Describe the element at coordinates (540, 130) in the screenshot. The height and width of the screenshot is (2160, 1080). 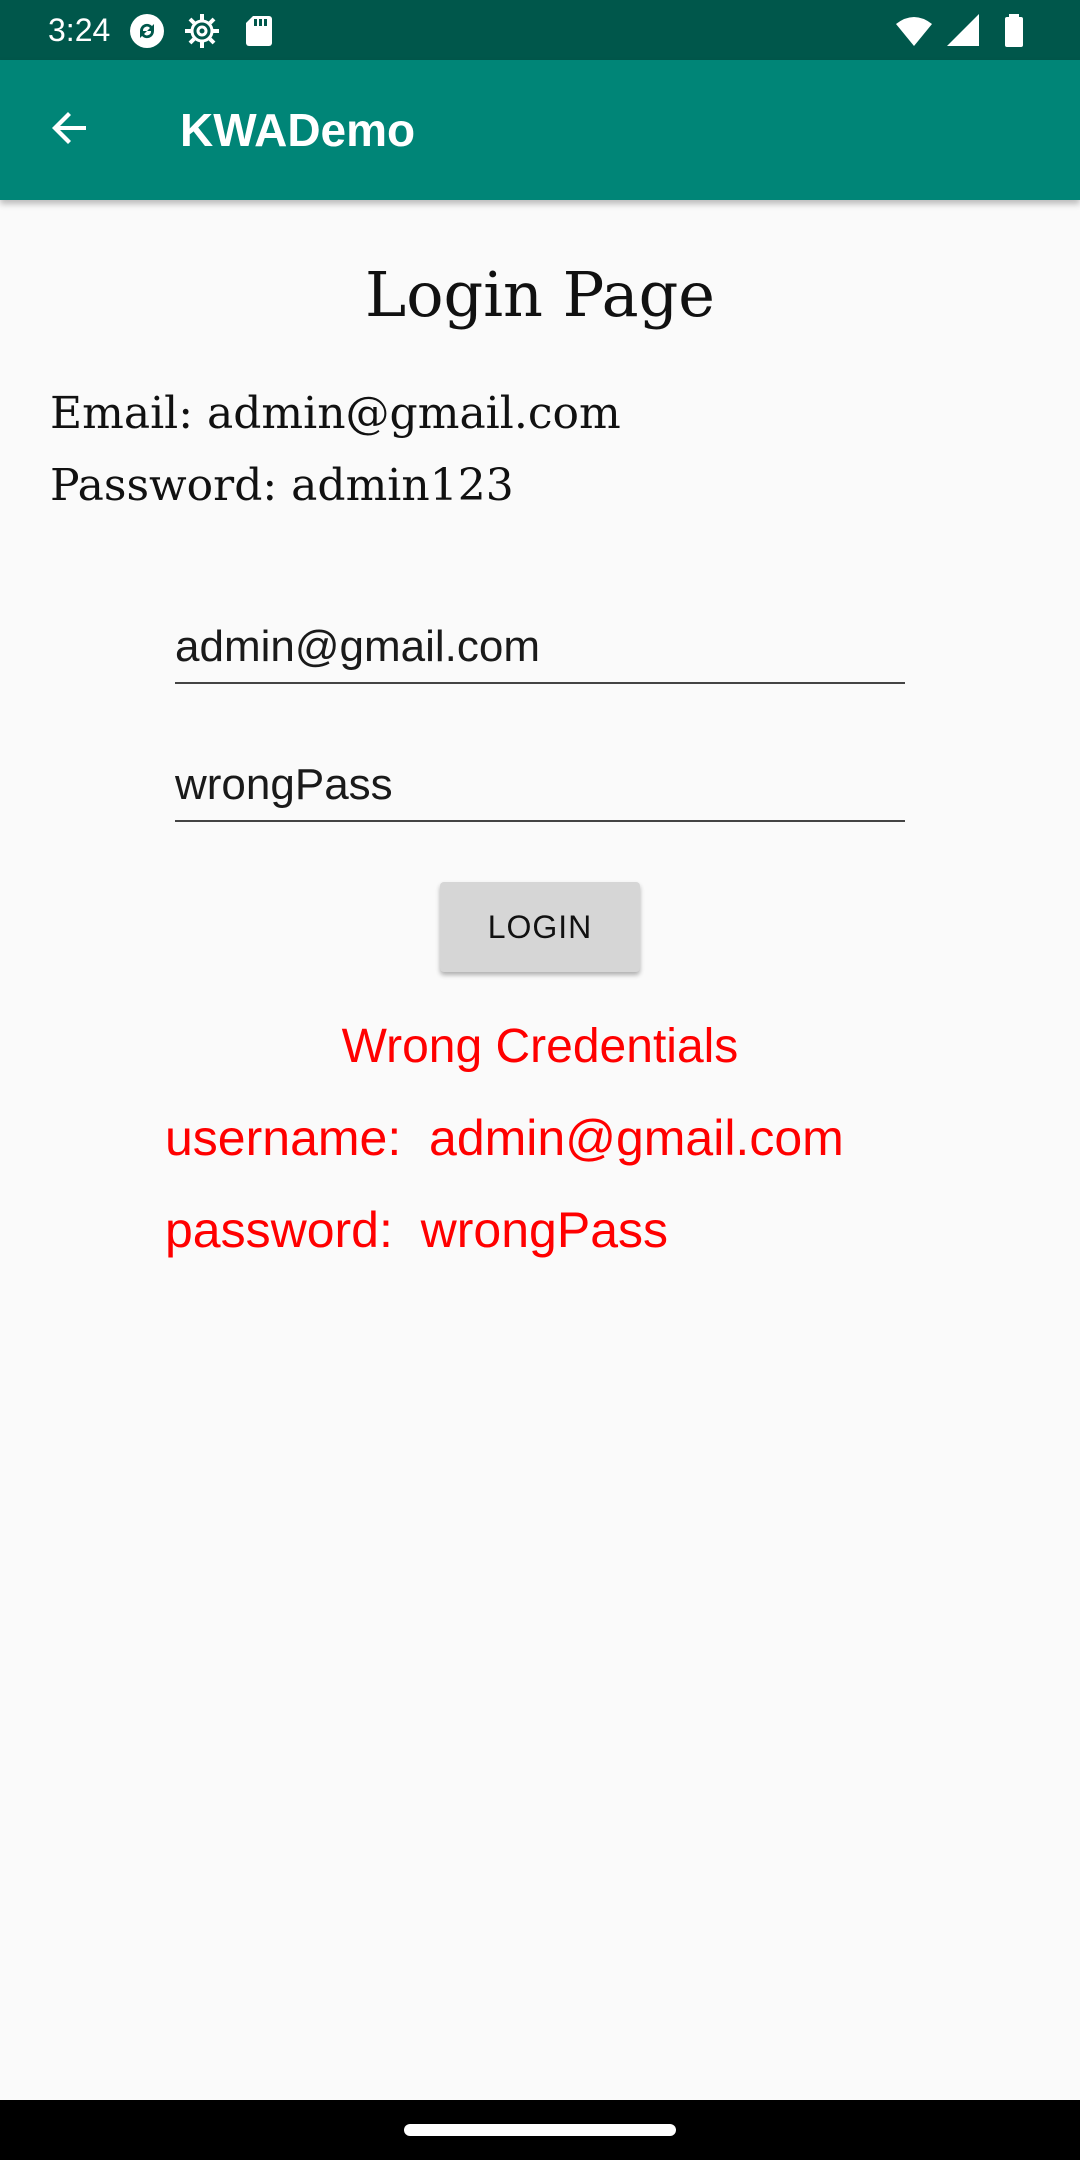
I see `app-bar: KWADemo` at that location.